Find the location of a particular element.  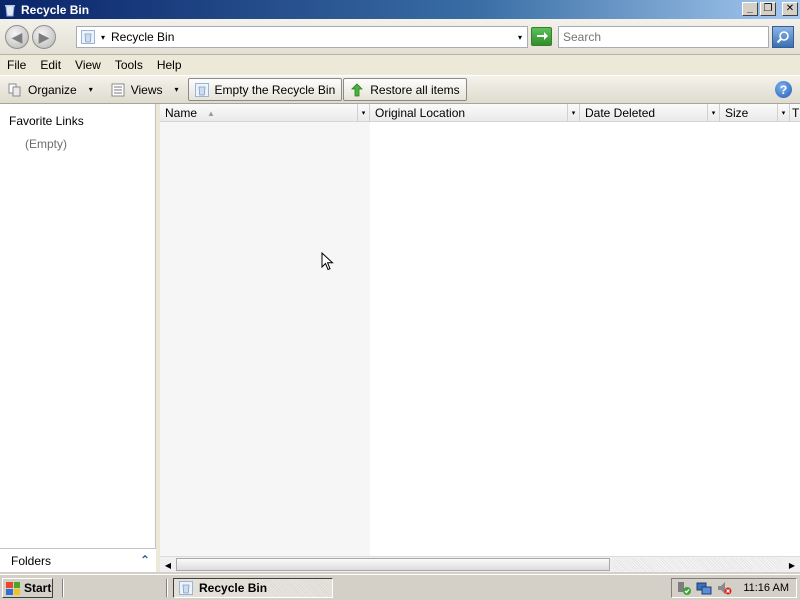

column-size: Size ▾ is located at coordinates (755, 113).